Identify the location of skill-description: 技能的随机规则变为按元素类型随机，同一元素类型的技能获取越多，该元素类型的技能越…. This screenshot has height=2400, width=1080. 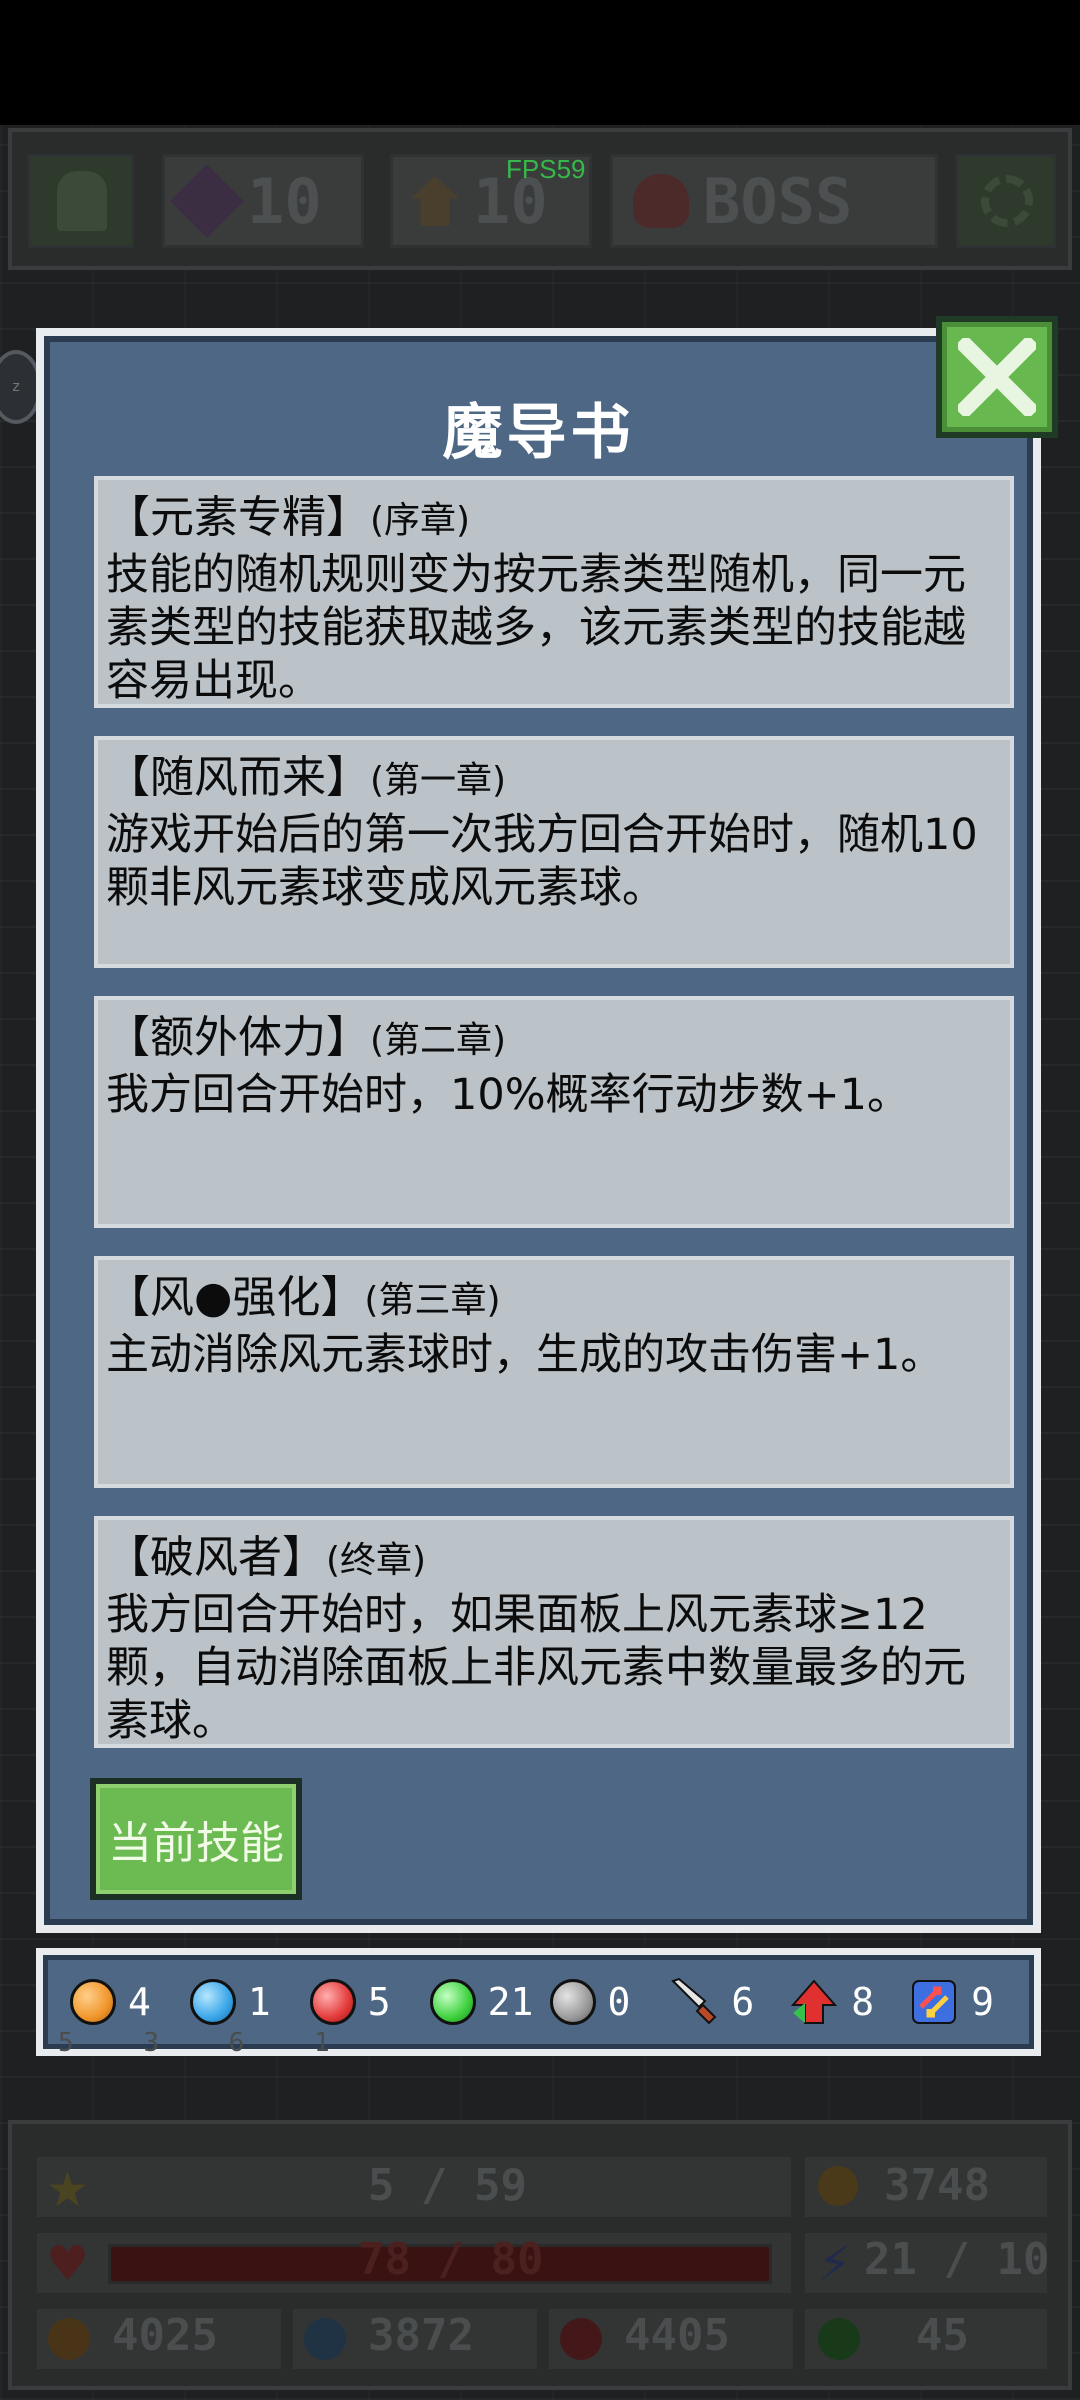
(536, 628).